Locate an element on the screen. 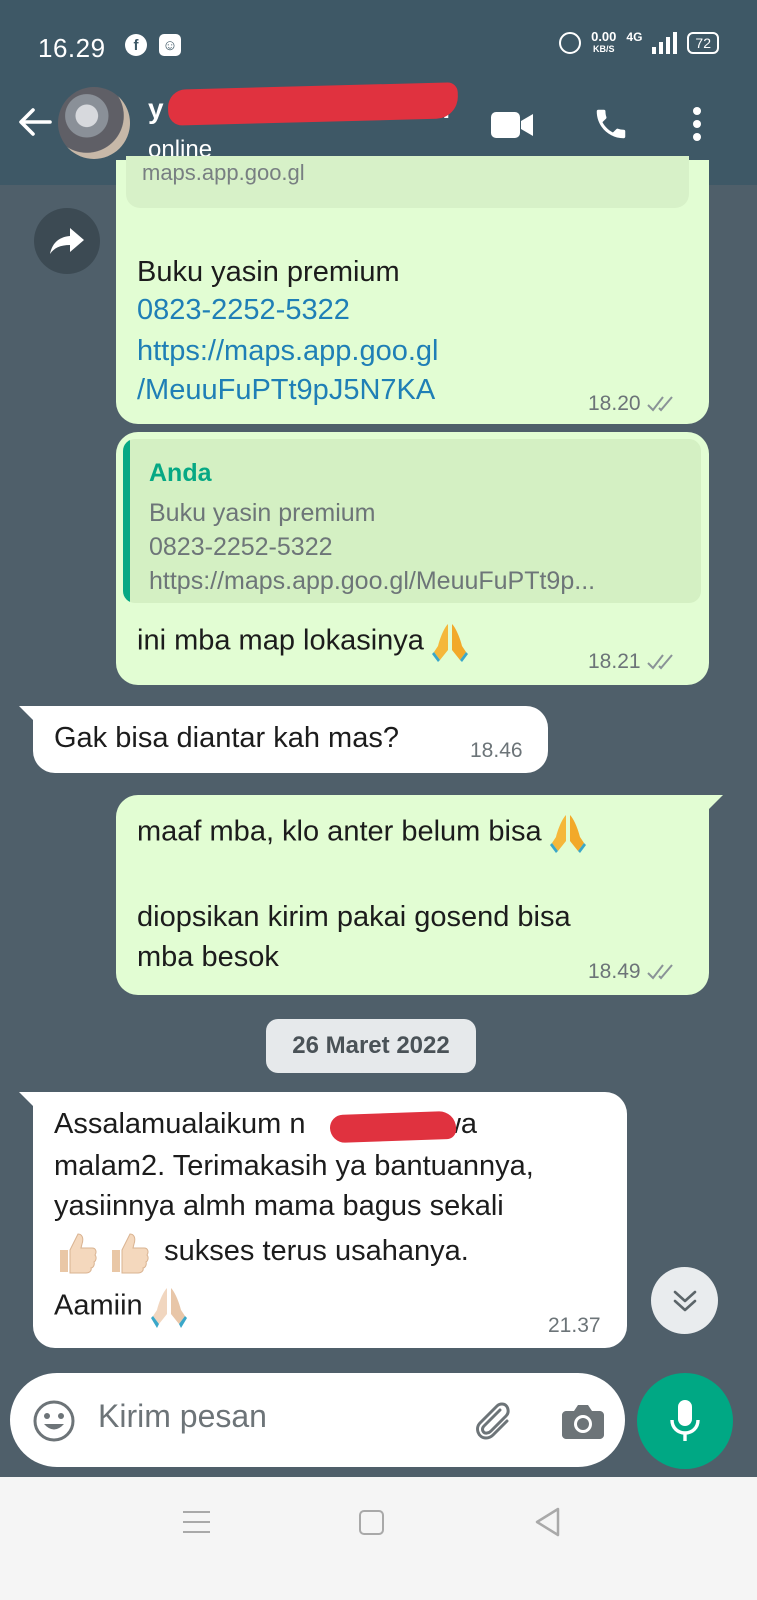 Image resolution: width=757 pixels, height=1600 pixels. recent-apps-icon is located at coordinates (196, 1526).